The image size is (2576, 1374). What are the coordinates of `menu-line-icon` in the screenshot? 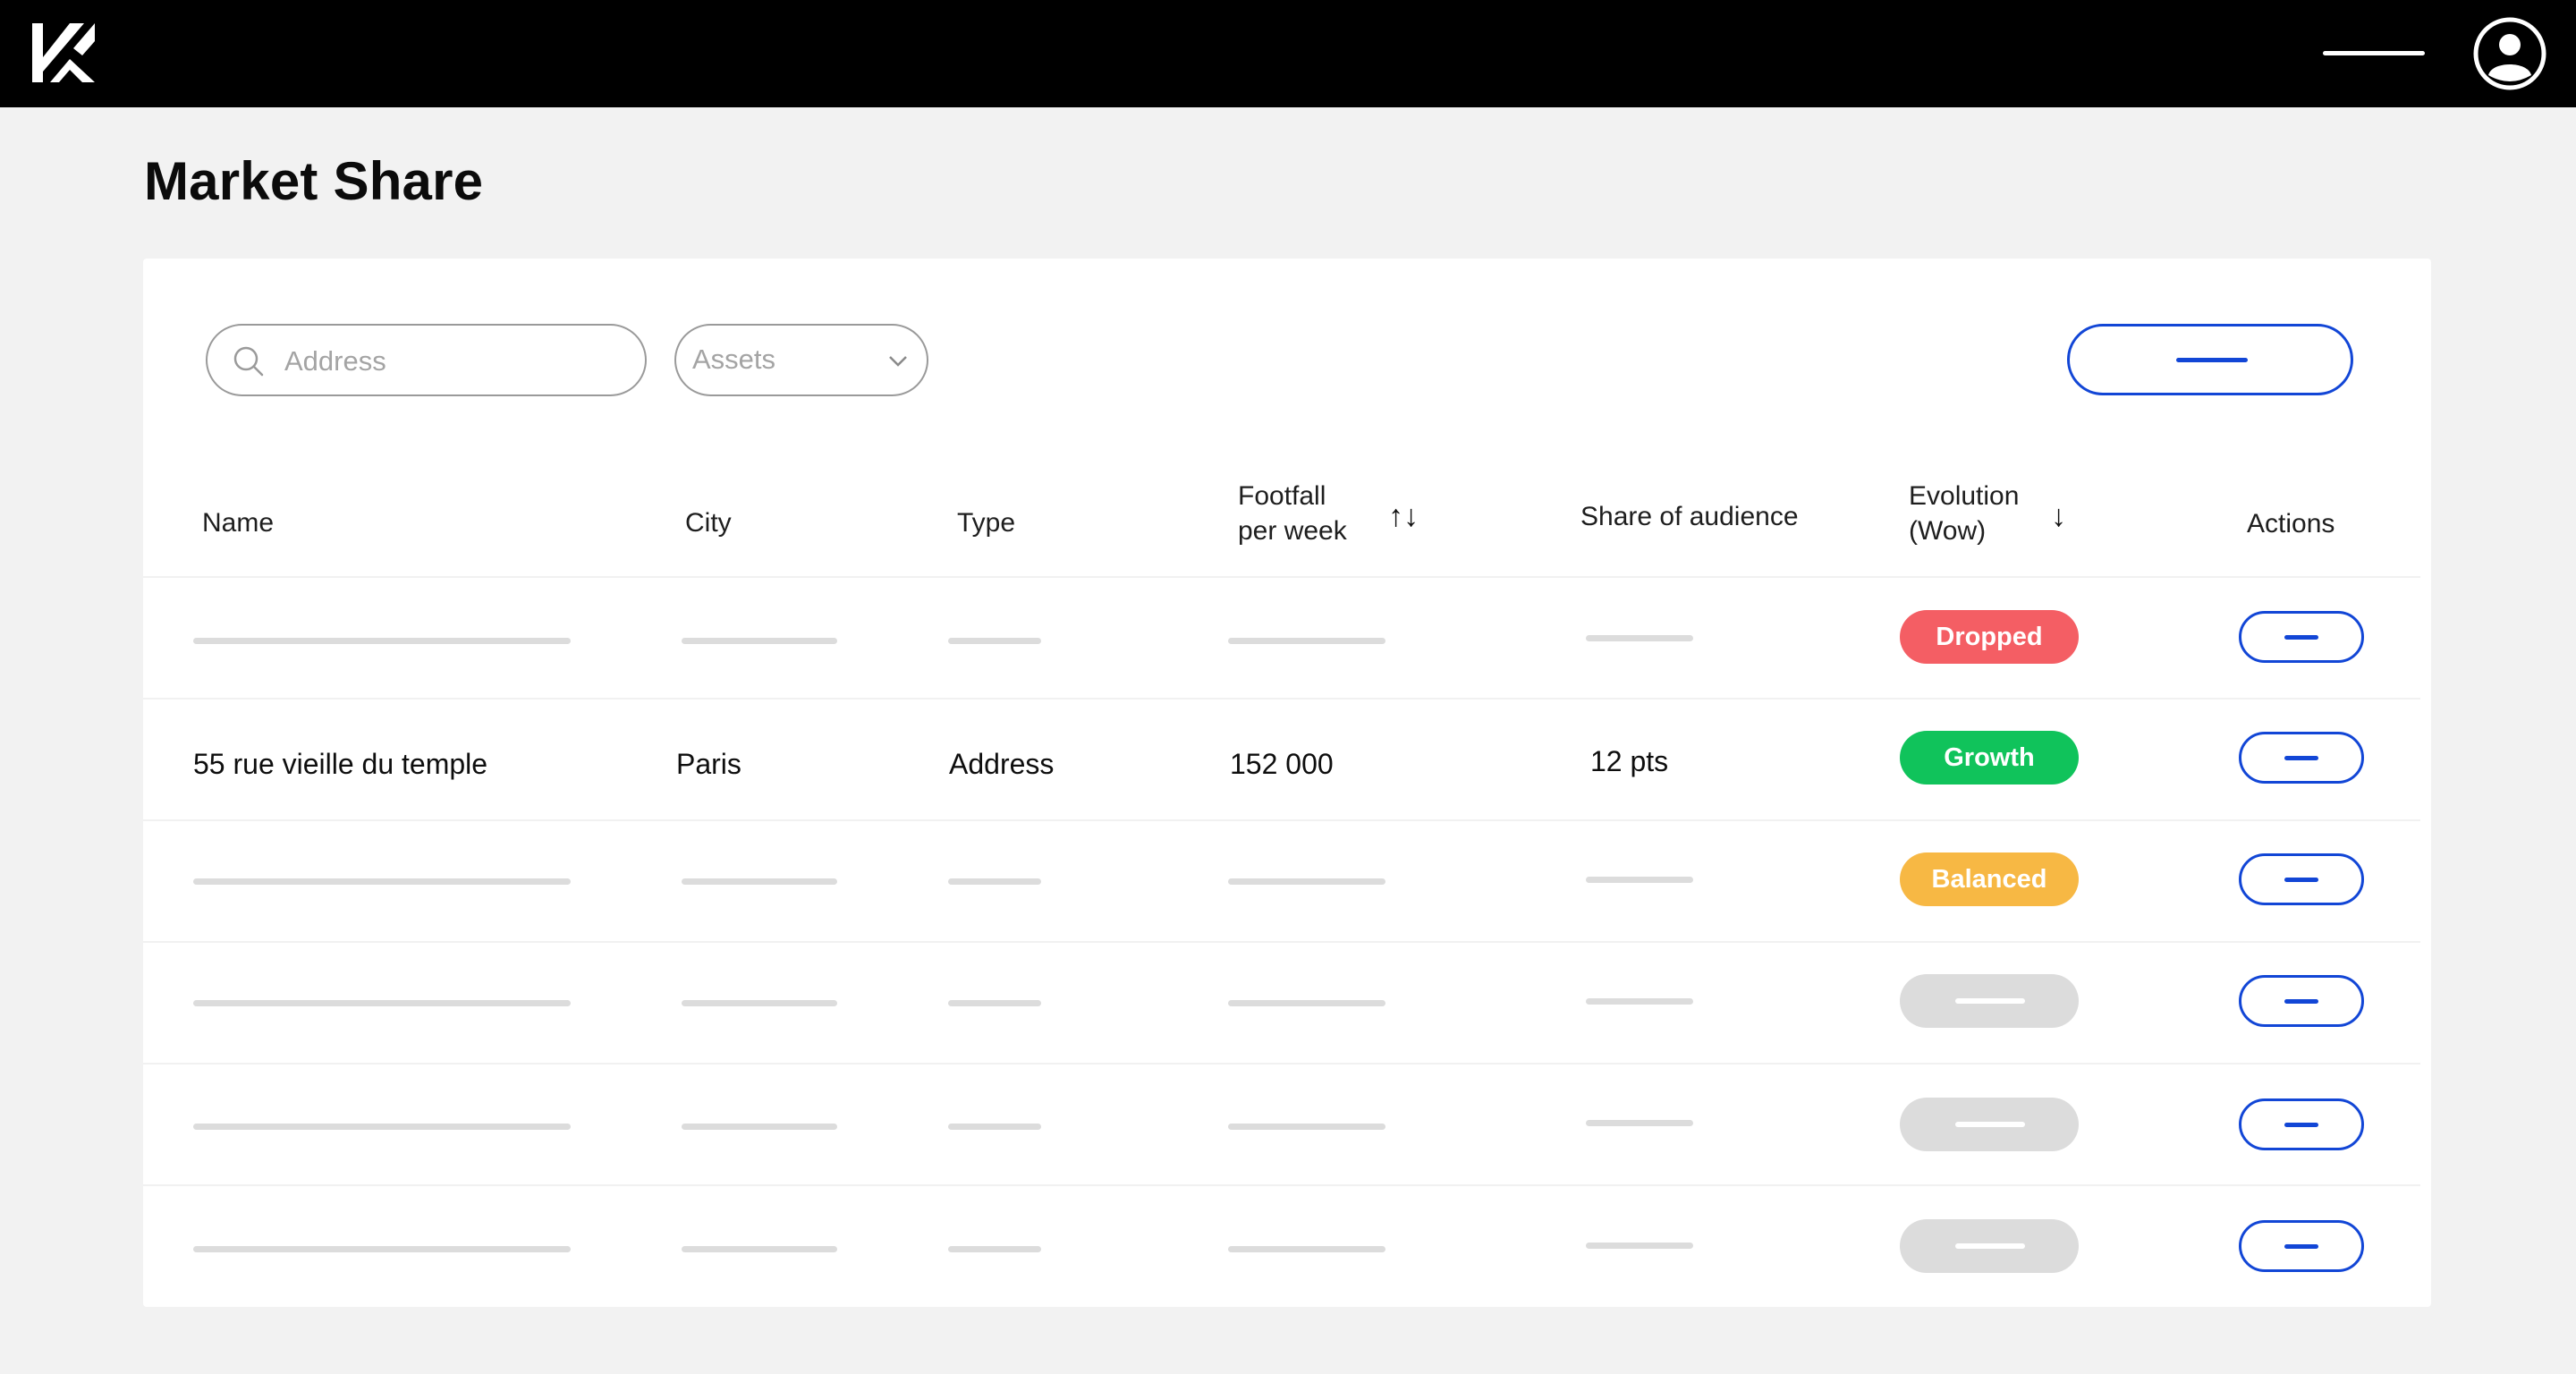 It's located at (2374, 53).